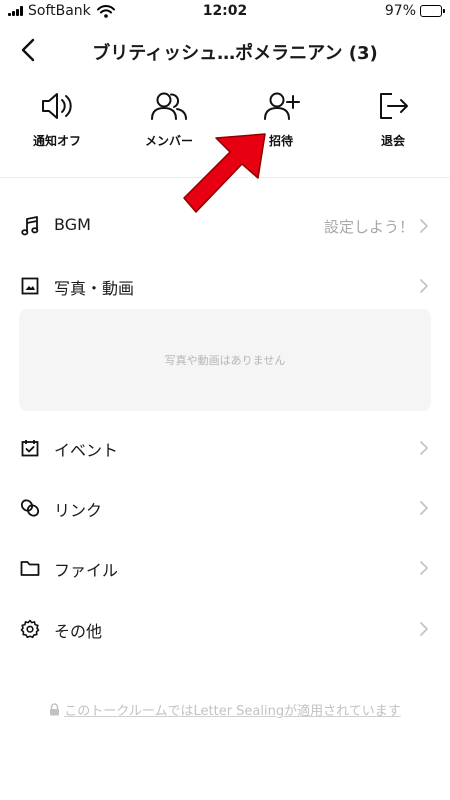 The image size is (450, 800). I want to click on bgm-setting-value: 設定しよう！, so click(368, 227).